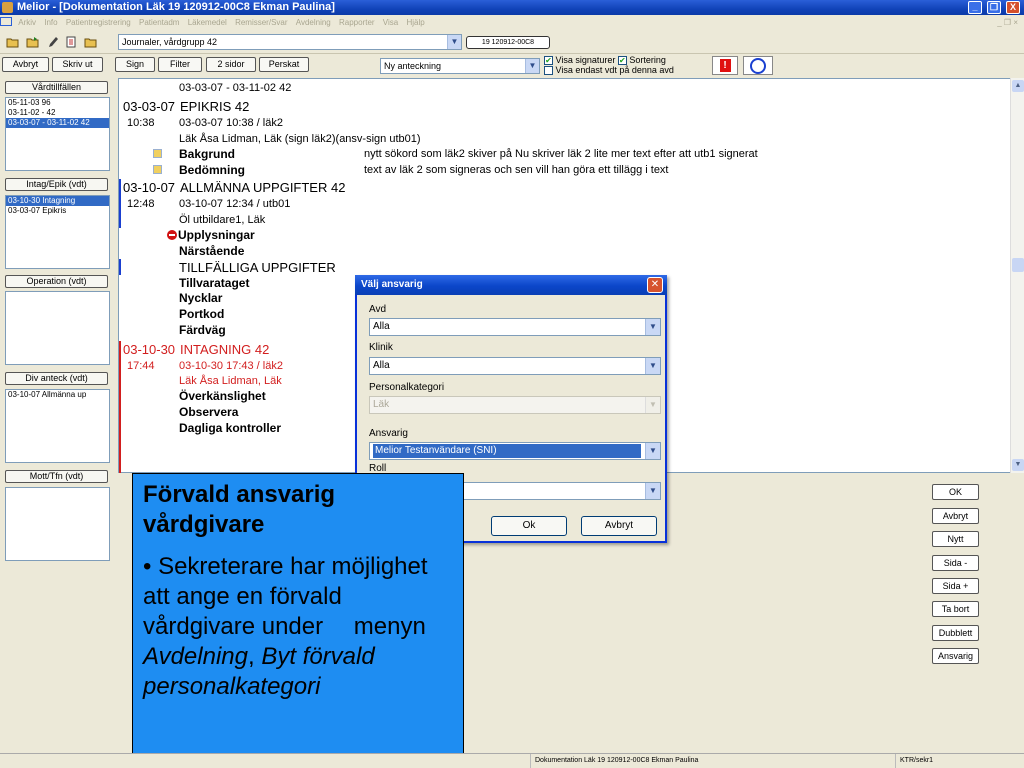 Image resolution: width=1024 pixels, height=768 pixels. I want to click on keyword: Upplysningar, so click(211, 235).